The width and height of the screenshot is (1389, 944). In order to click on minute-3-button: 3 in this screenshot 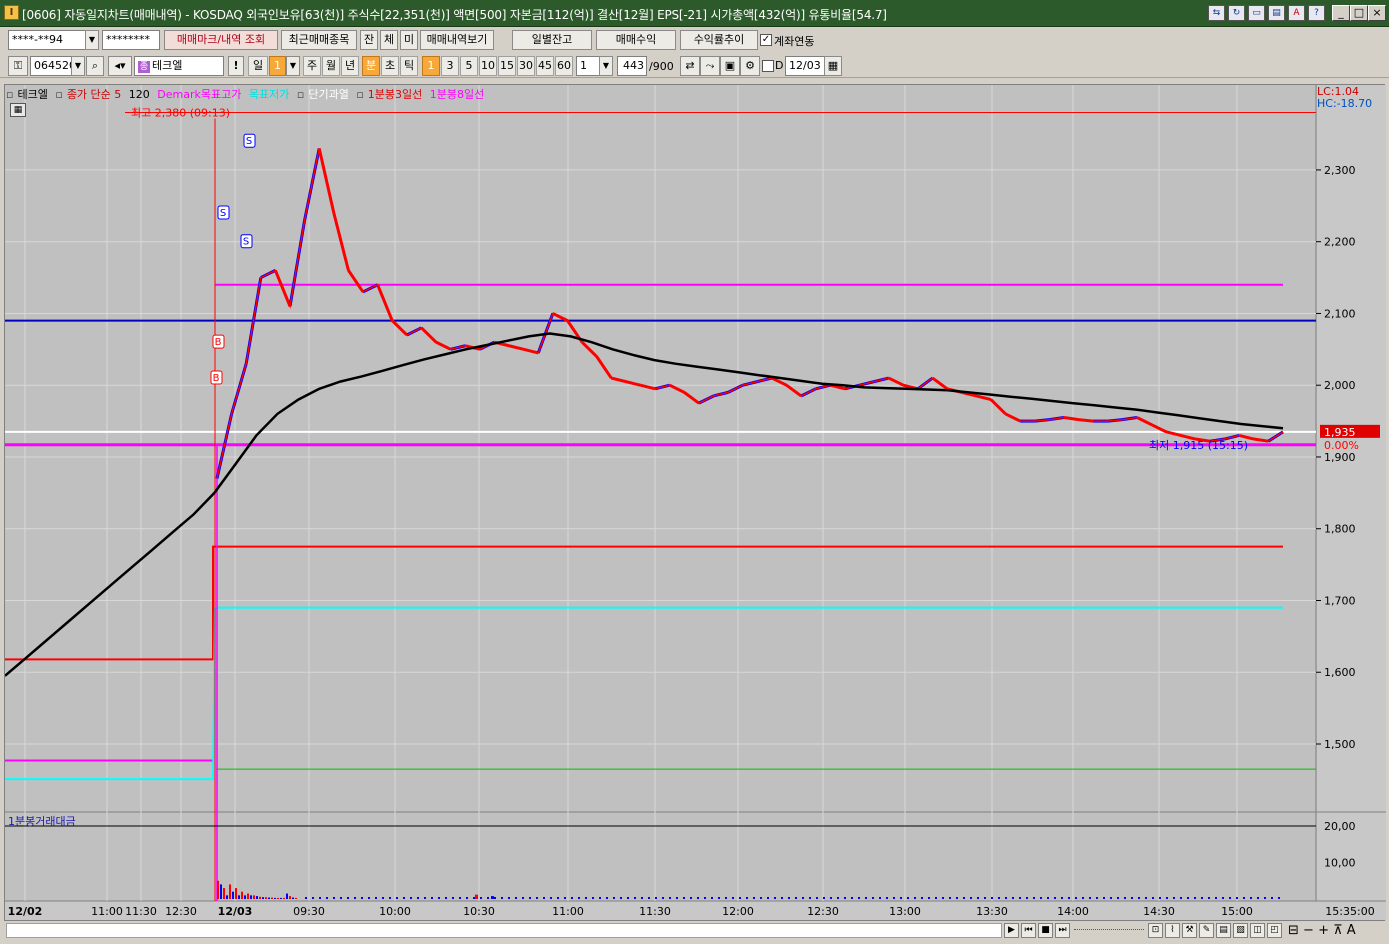, I will do `click(450, 66)`.